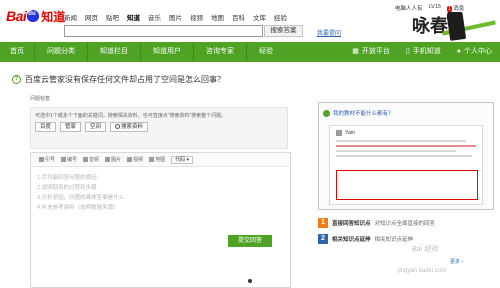  What do you see at coordinates (17, 52) in the screenshot?
I see `nav-home: 首页` at bounding box center [17, 52].